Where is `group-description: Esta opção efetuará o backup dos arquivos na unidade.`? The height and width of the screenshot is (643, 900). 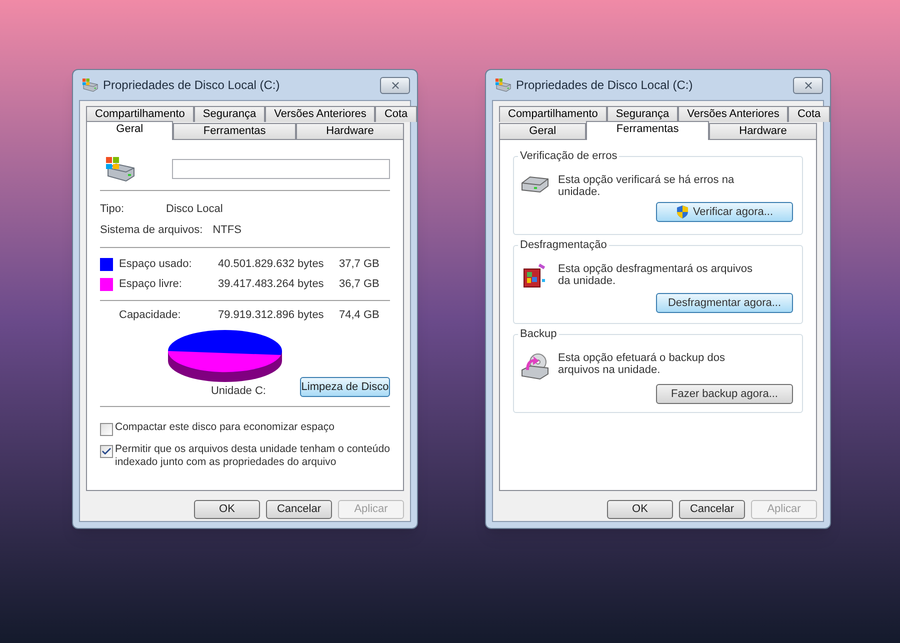 group-description: Esta opção efetuará o backup dos arquivos na unidade. is located at coordinates (642, 364).